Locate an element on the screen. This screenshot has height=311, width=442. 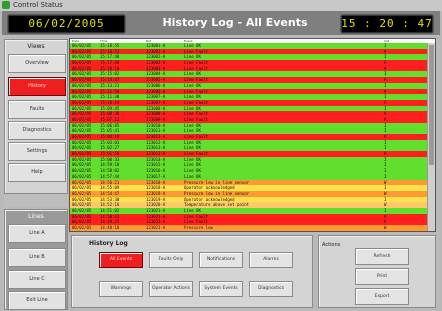
nav-views-item-4: Settings is located at coordinates (37, 151).